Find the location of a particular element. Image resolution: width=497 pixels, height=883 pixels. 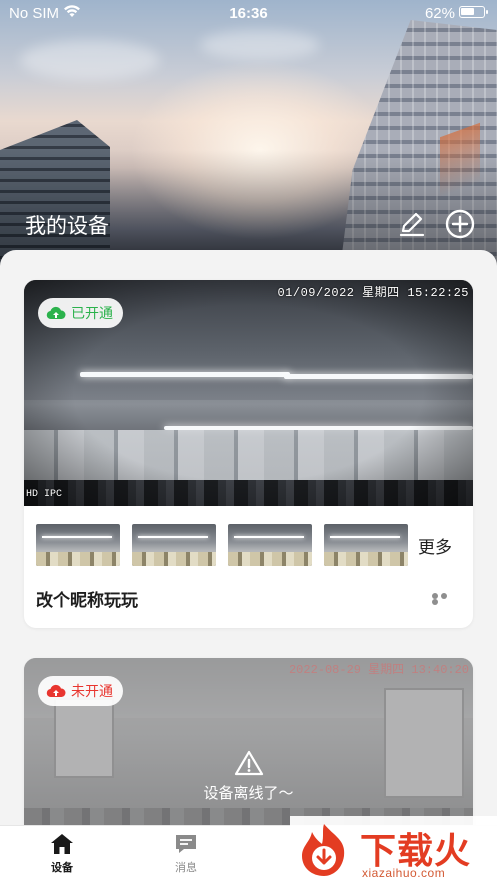

battery-icon is located at coordinates (473, 12).